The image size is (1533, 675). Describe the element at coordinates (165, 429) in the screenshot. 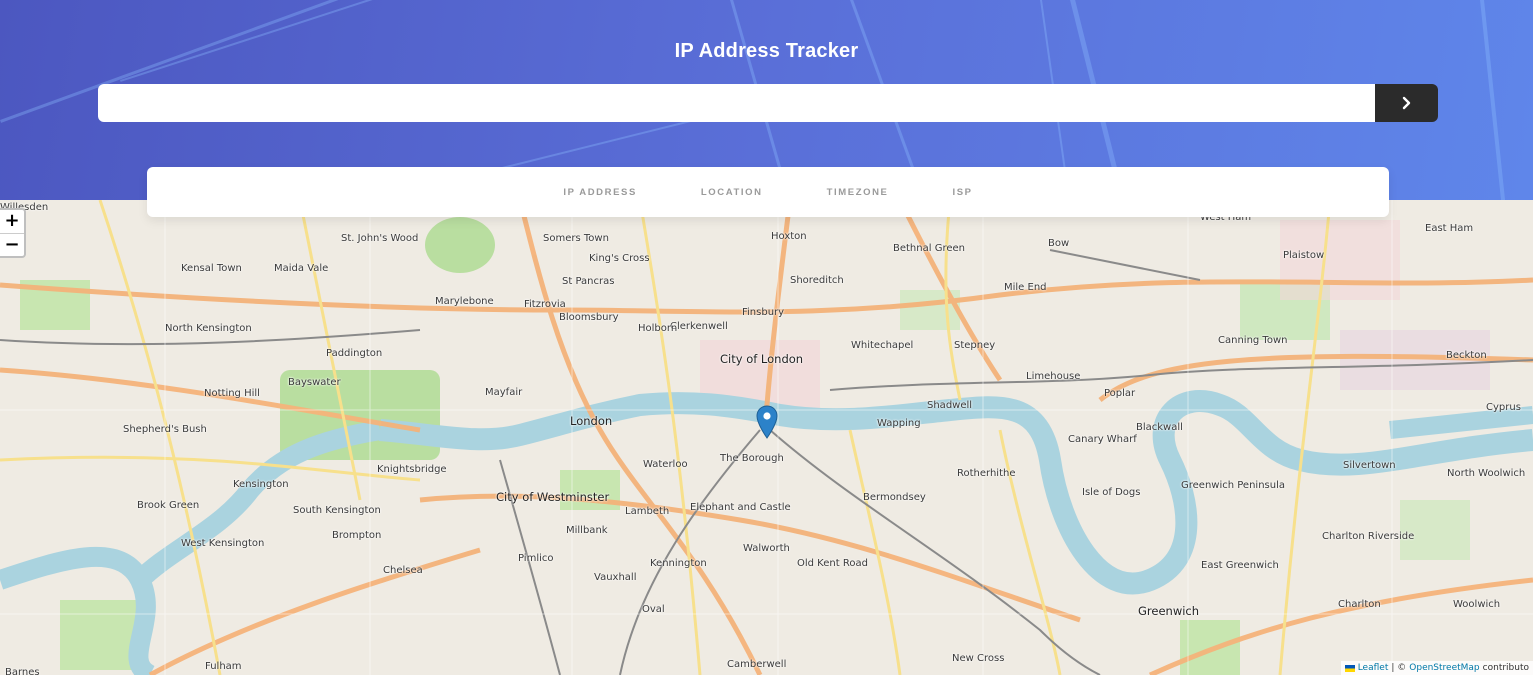

I see `map-place-label: Shepherd's Bush` at that location.